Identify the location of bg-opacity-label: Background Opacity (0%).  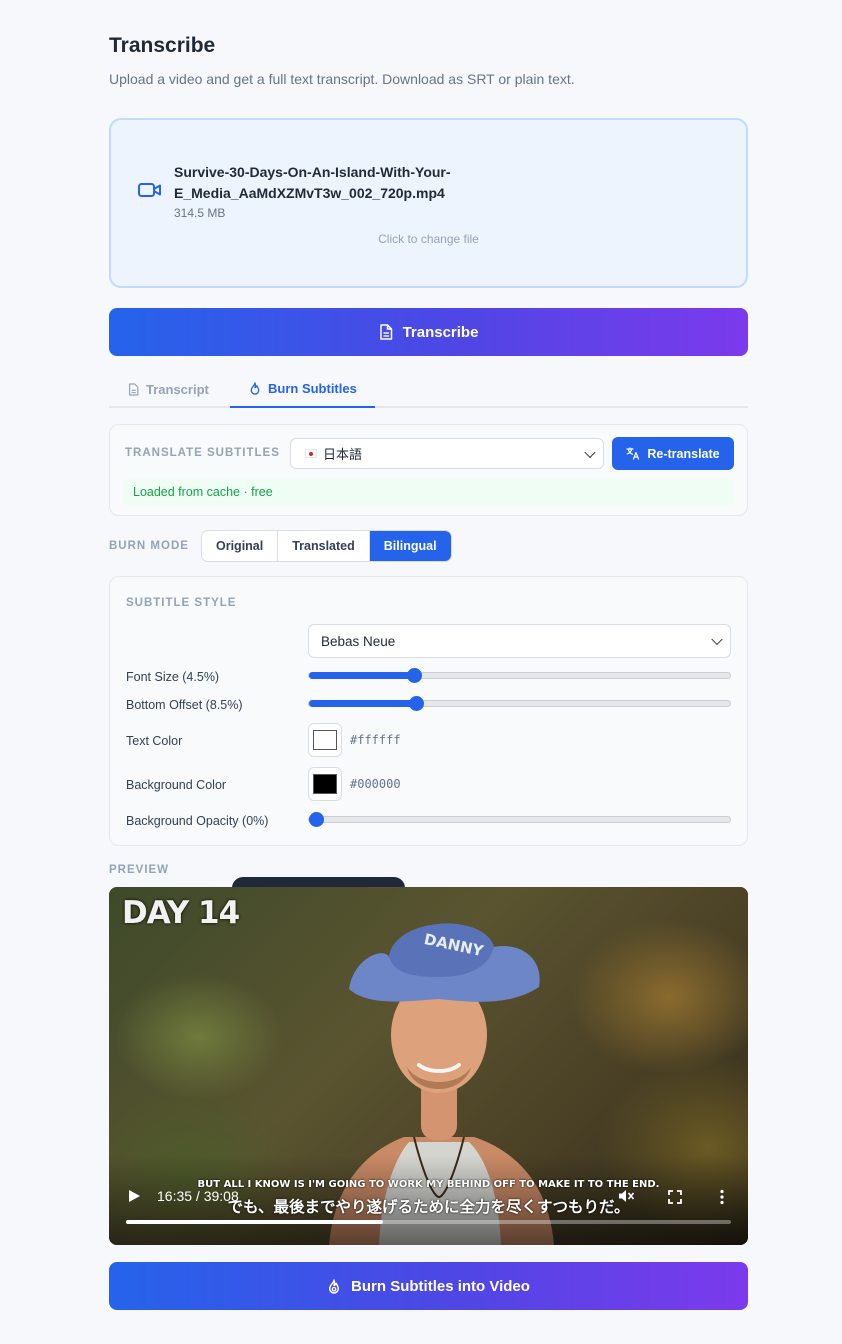
(197, 821).